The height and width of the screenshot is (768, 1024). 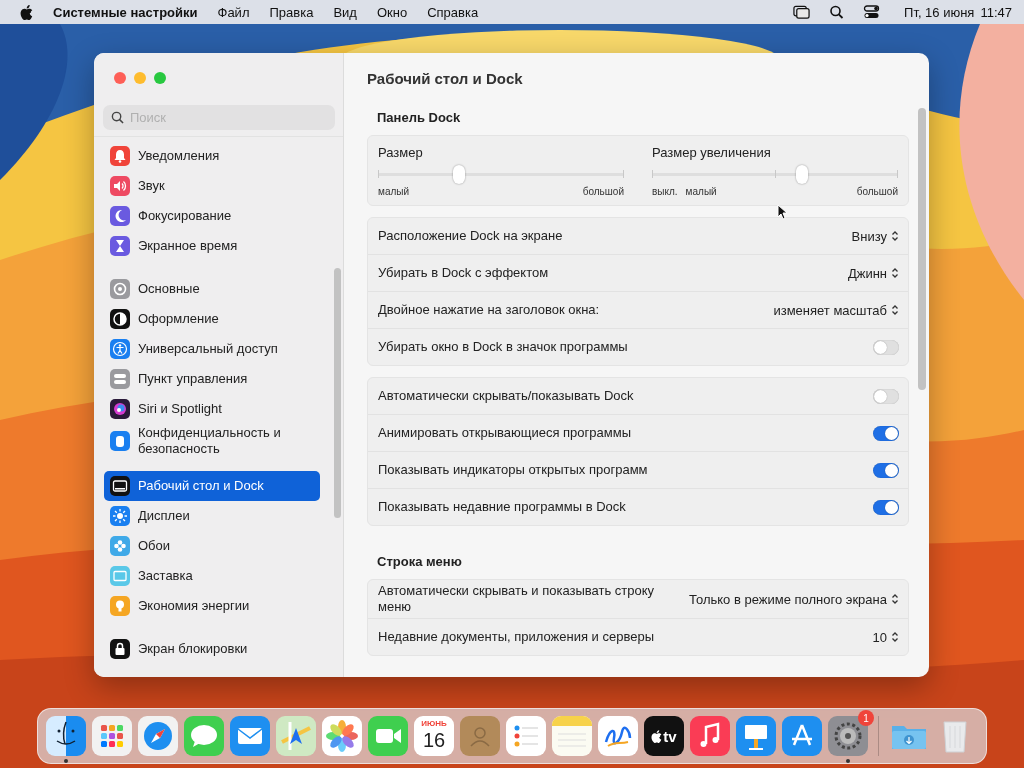 What do you see at coordinates (836, 310) in the screenshot?
I see `popup-button: изменяет масштаб` at bounding box center [836, 310].